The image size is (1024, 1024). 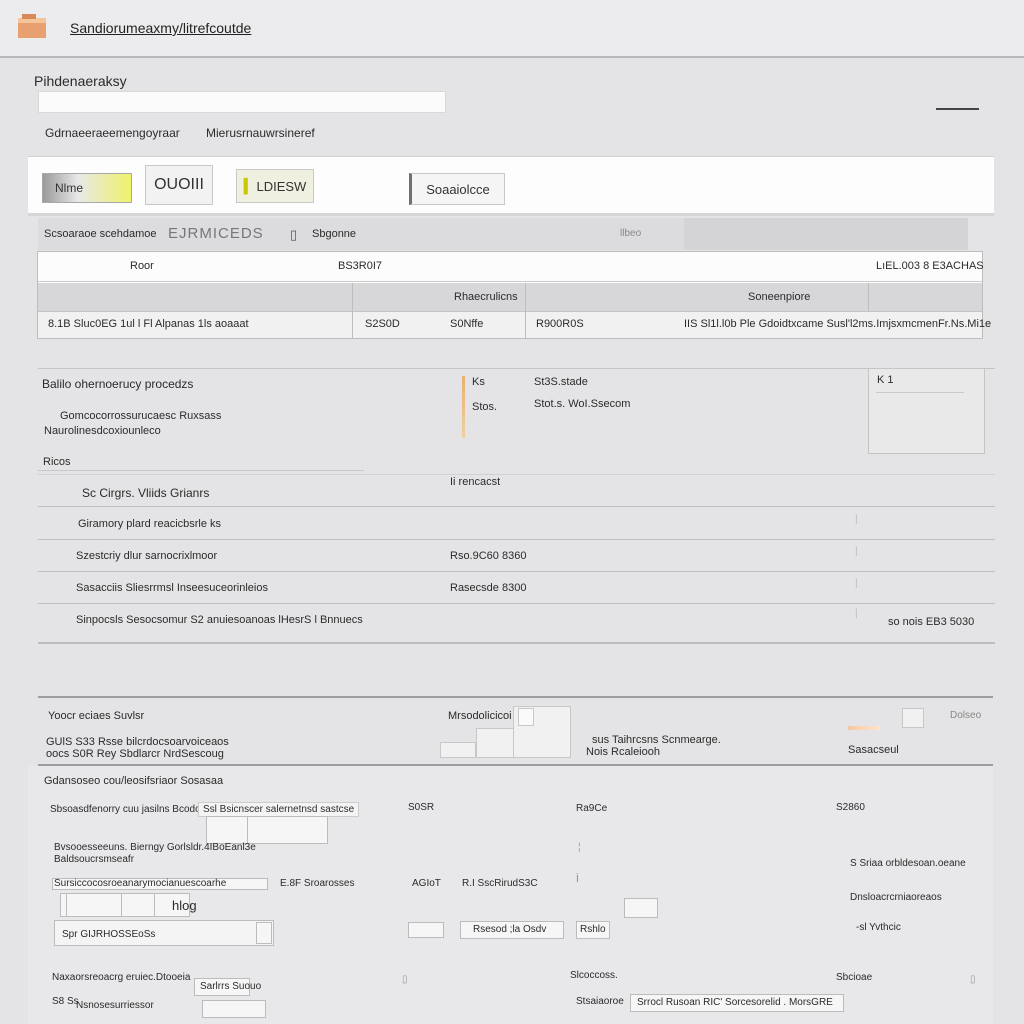 What do you see at coordinates (920, 392) in the screenshot?
I see `side-box-divider` at bounding box center [920, 392].